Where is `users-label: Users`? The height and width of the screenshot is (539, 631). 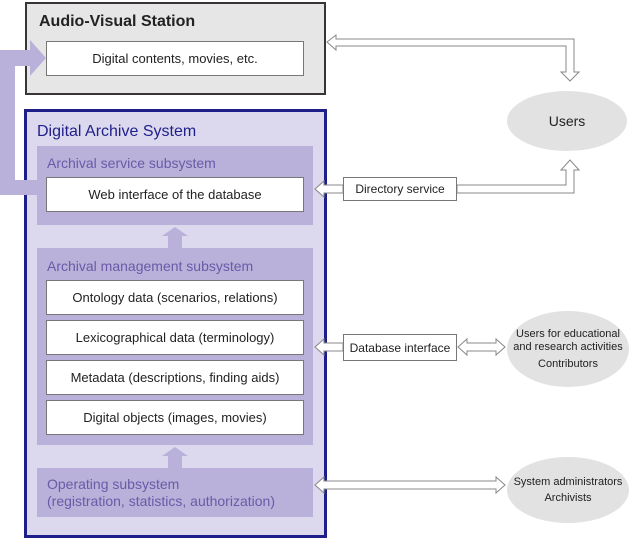 users-label: Users is located at coordinates (567, 120).